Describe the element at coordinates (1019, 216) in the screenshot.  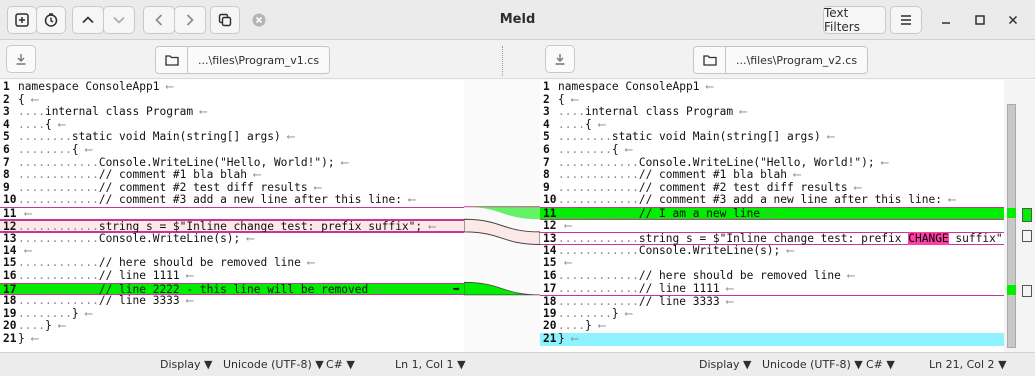
I see `overview-map` at that location.